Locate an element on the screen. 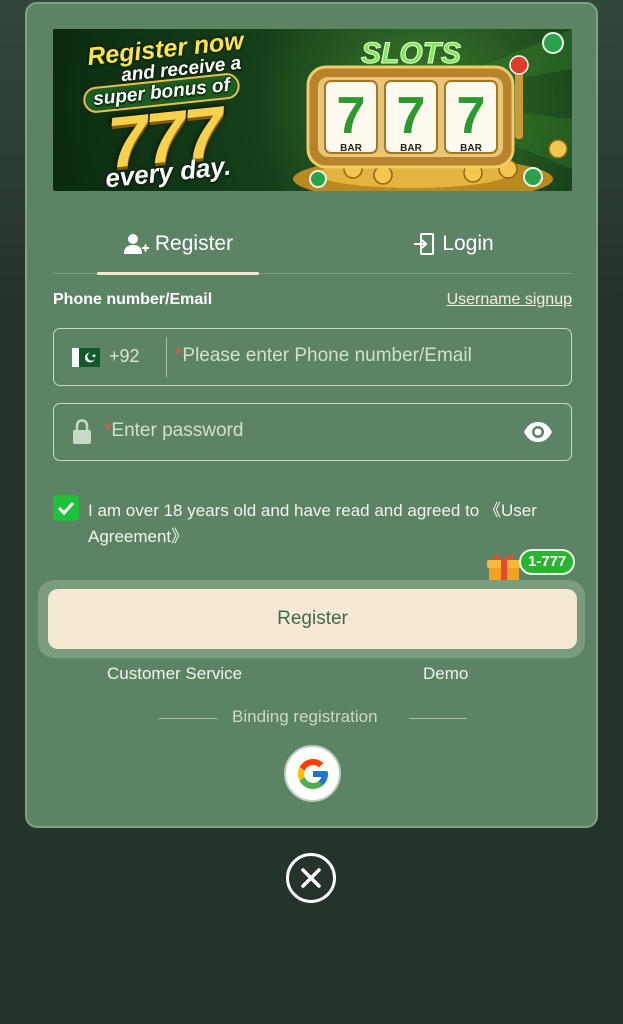 This screenshot has height=1024, width=623. google-signin-button is located at coordinates (312, 773).